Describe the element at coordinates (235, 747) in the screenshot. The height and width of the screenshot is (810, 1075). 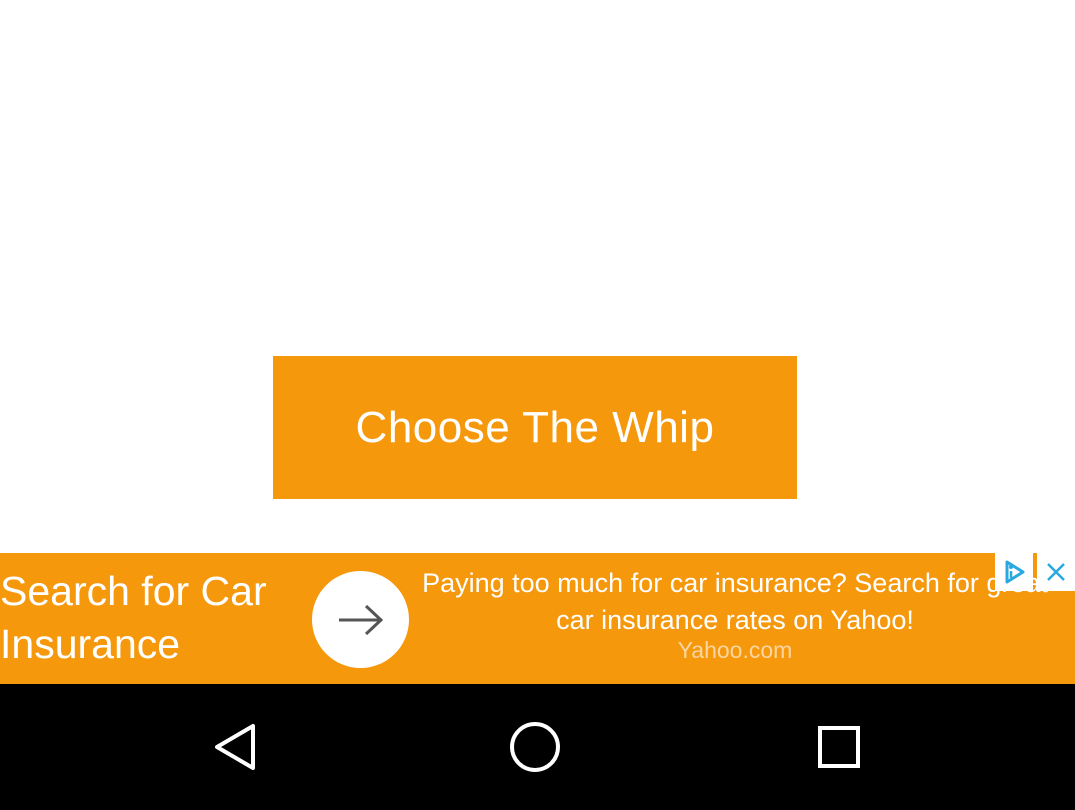
I see `back-icon` at that location.